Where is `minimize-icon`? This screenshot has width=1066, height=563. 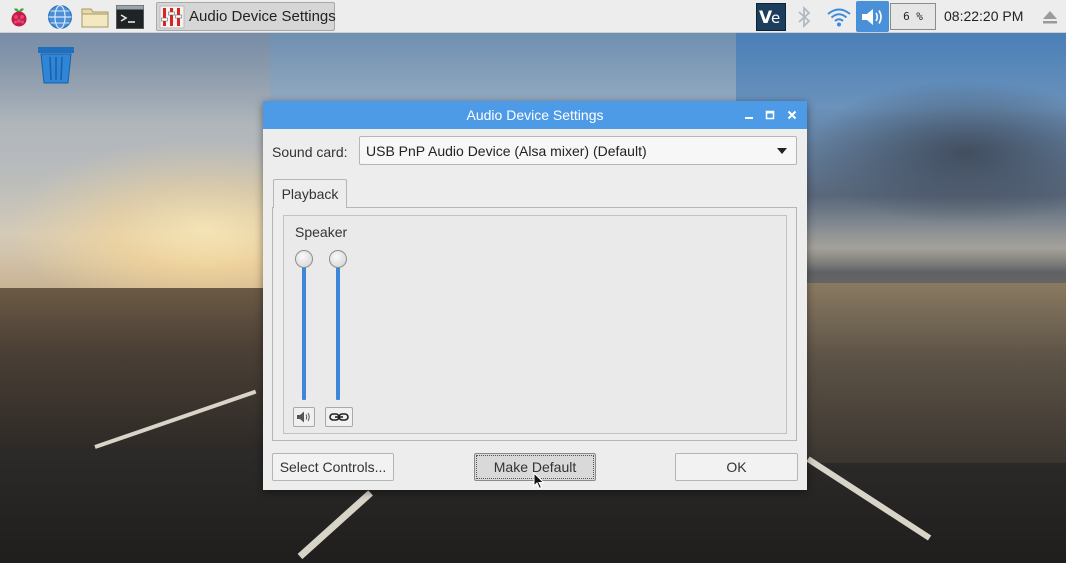
minimize-icon is located at coordinates (749, 115).